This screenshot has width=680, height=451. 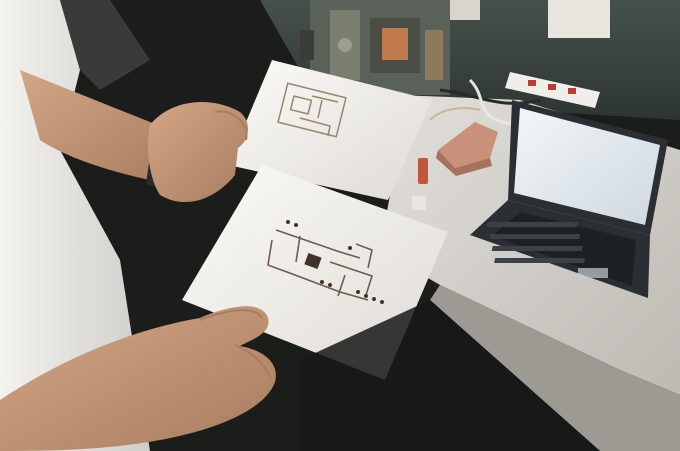 I want to click on small-part, so click(x=423, y=171).